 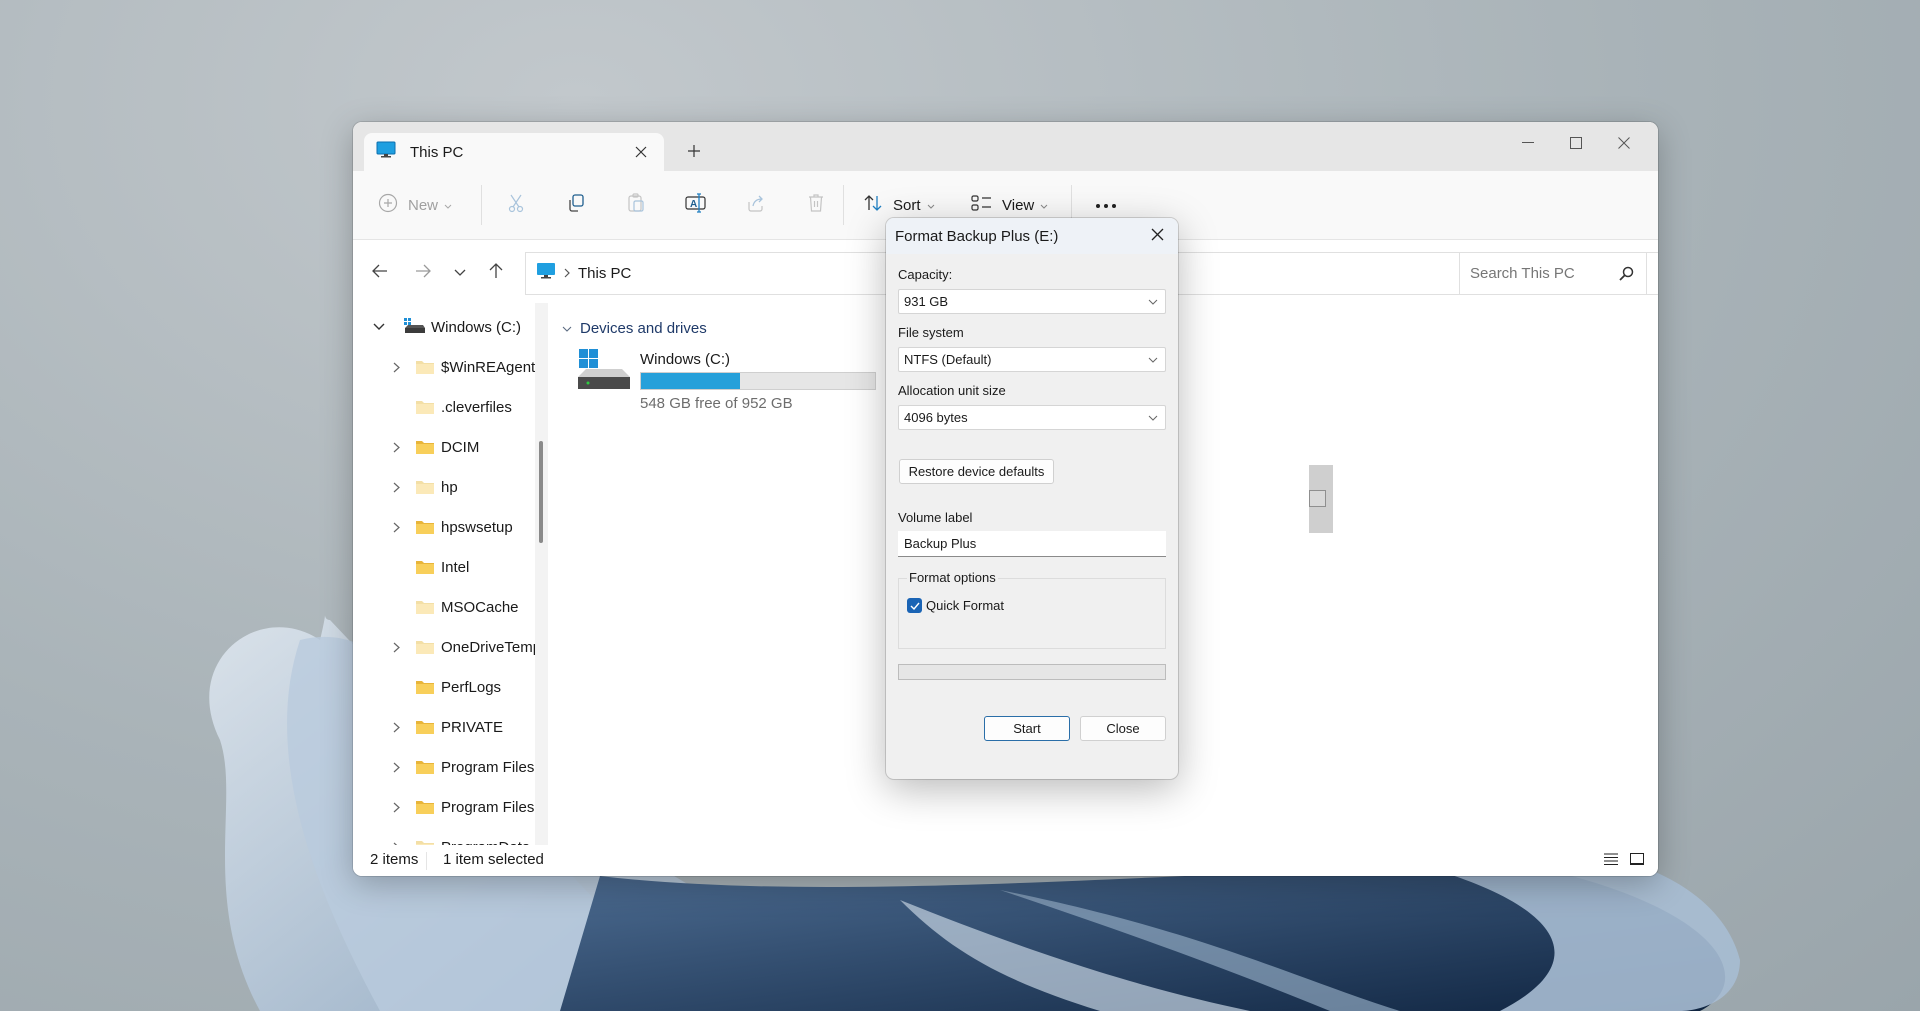 I want to click on more-icon, so click(x=1106, y=205).